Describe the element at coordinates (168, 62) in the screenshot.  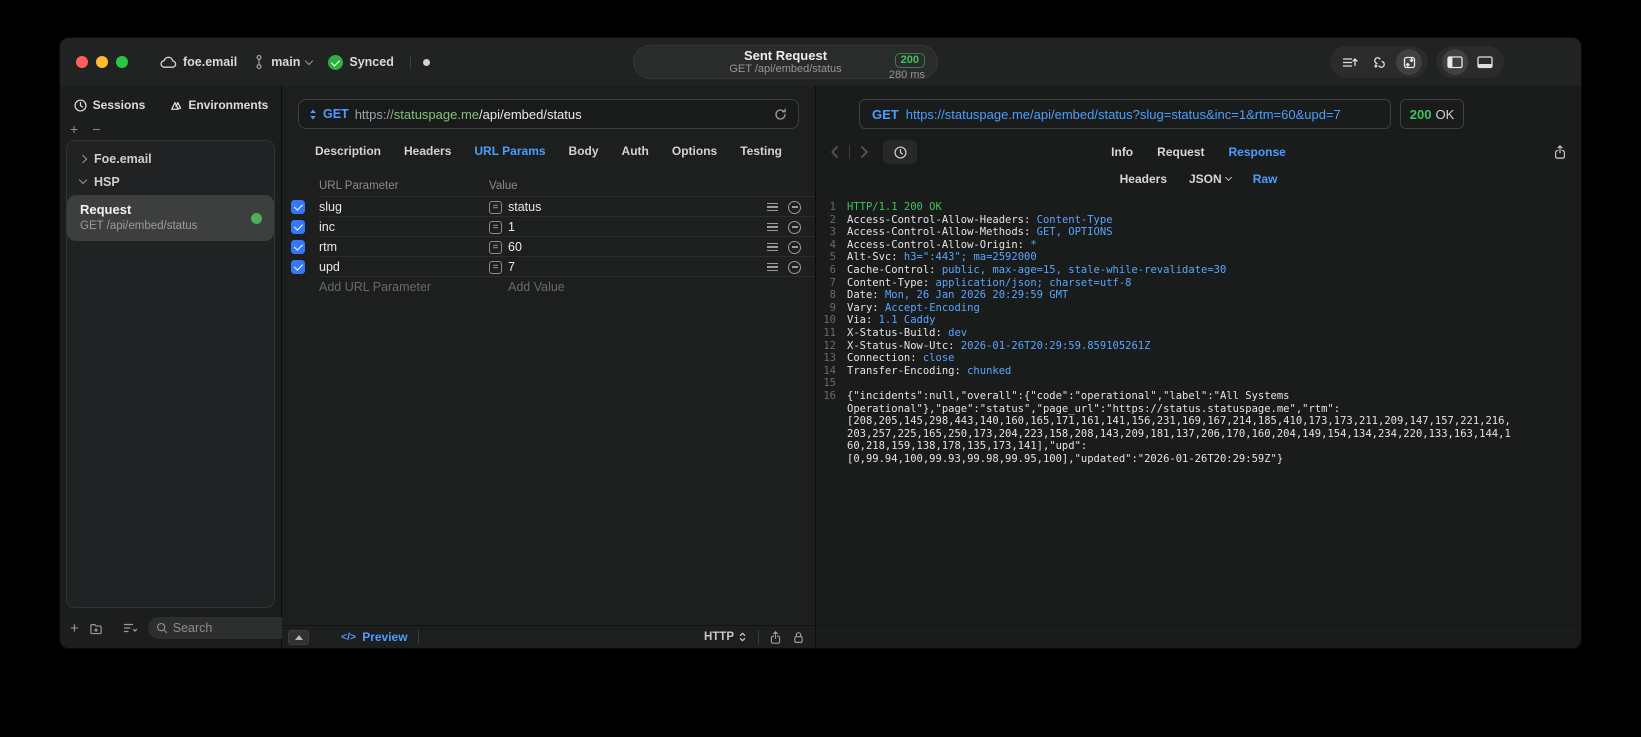
I see `cloud-icon` at that location.